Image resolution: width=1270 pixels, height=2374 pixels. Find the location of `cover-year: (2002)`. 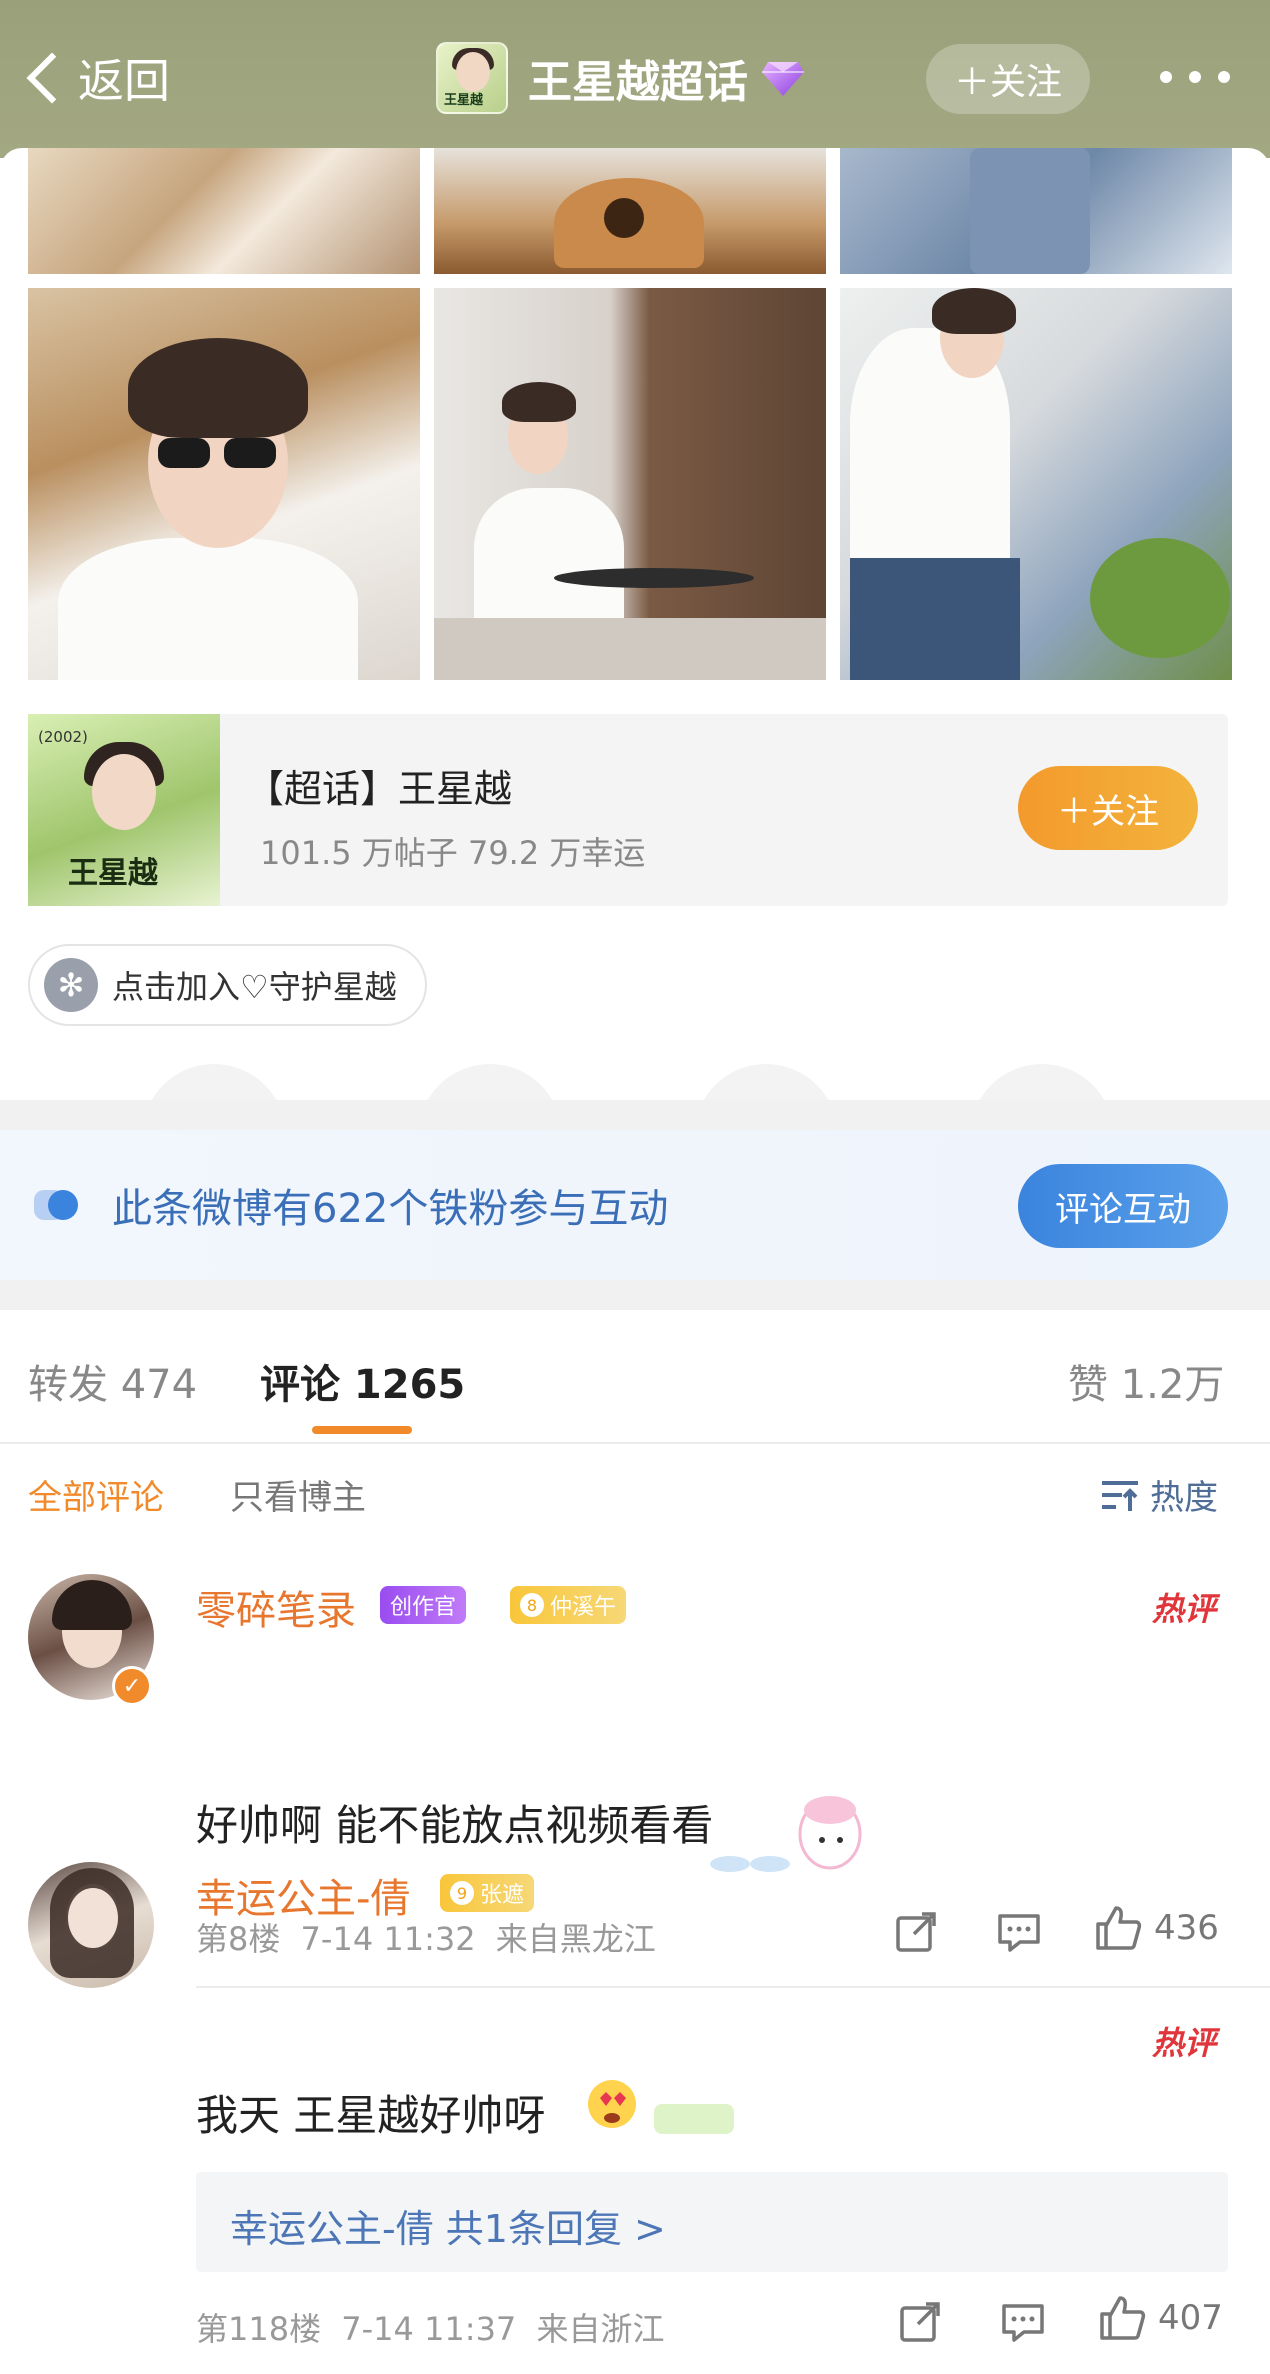

cover-year: (2002) is located at coordinates (63, 737).